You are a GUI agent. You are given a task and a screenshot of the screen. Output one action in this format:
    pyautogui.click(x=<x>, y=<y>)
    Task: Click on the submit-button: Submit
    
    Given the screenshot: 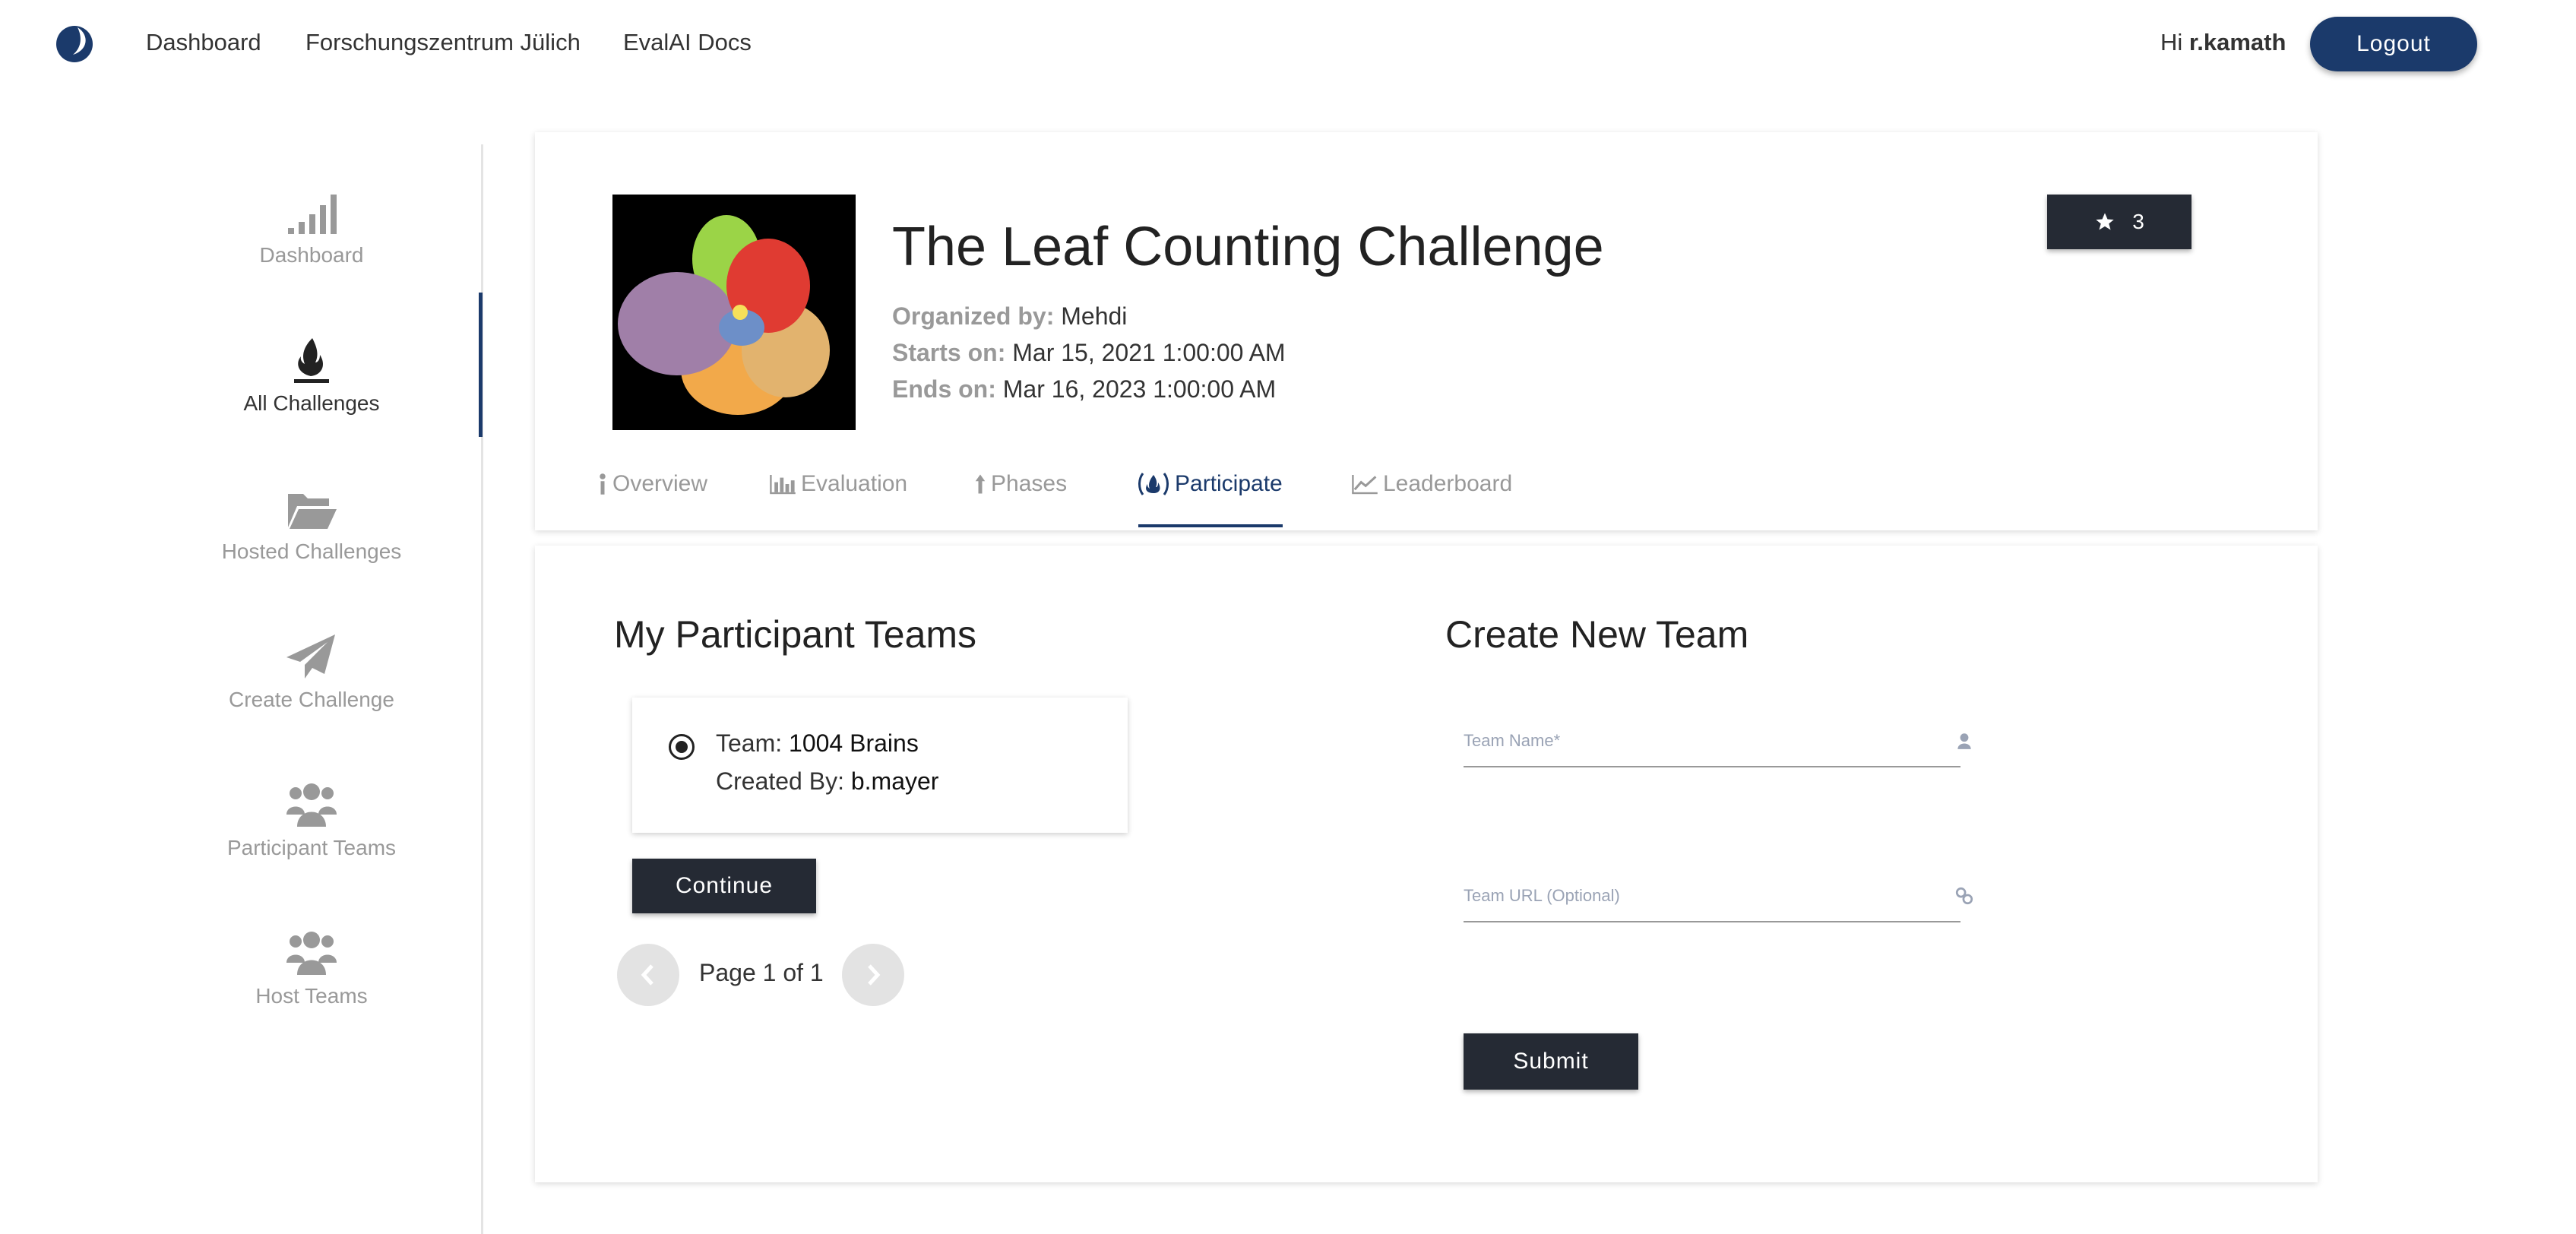 What is the action you would take?
    pyautogui.click(x=1551, y=1061)
    